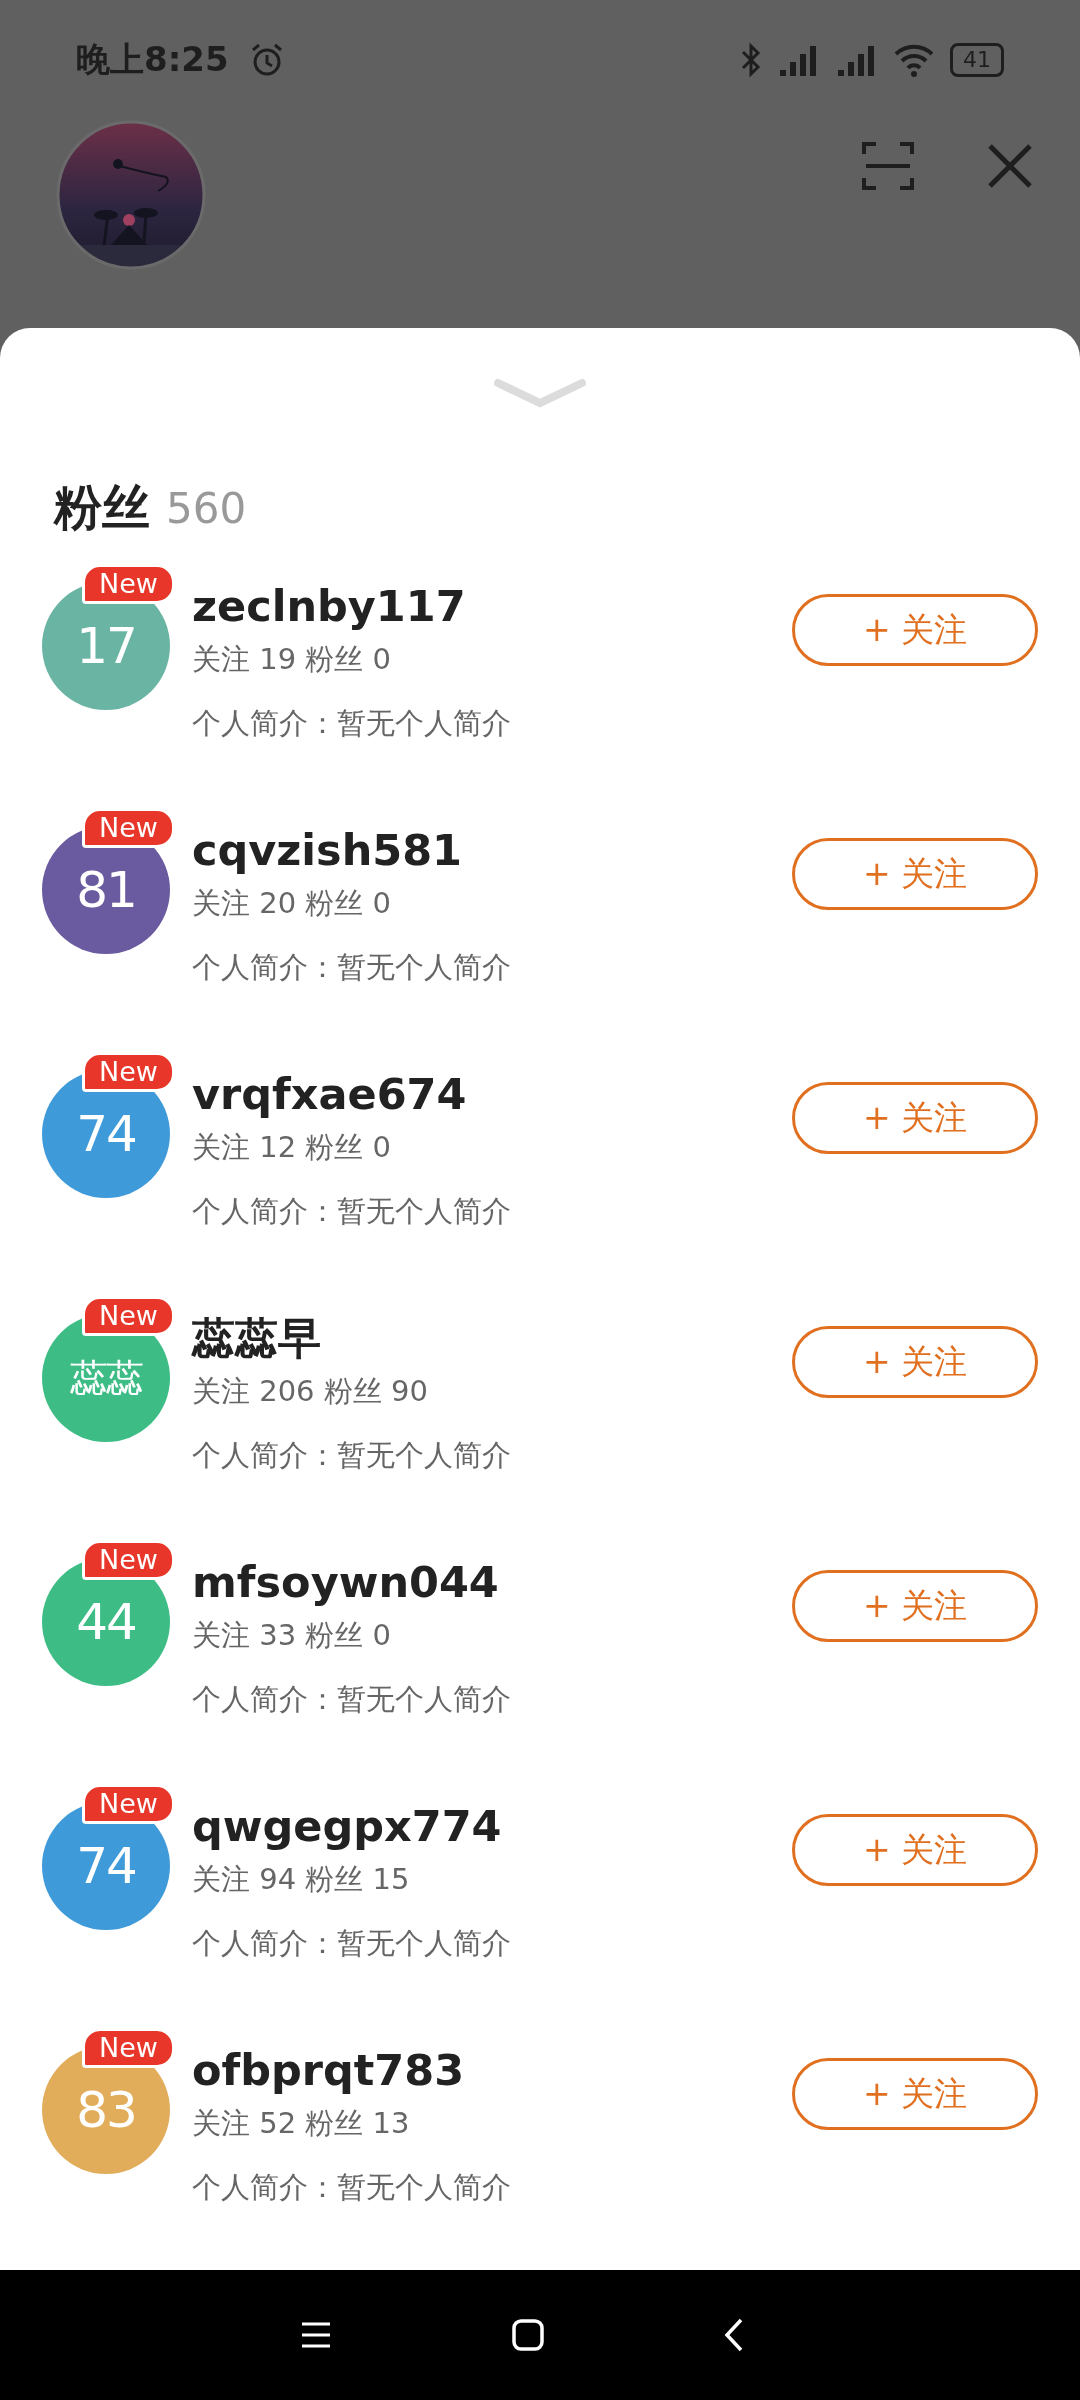 This screenshot has width=1080, height=2400. Describe the element at coordinates (206, 508) in the screenshot. I see `follower-count: 560` at that location.